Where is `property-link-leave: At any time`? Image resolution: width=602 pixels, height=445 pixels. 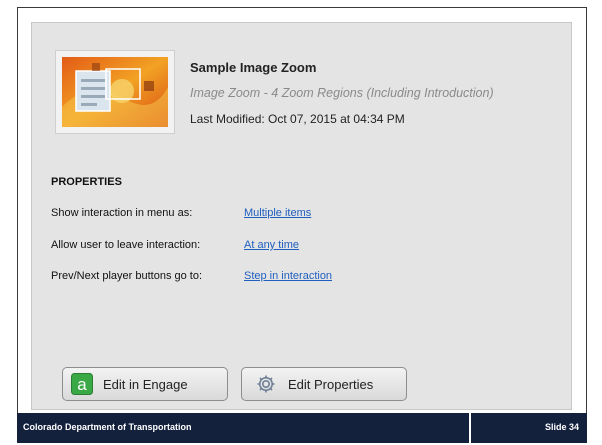
property-link-leave: At any time is located at coordinates (271, 245).